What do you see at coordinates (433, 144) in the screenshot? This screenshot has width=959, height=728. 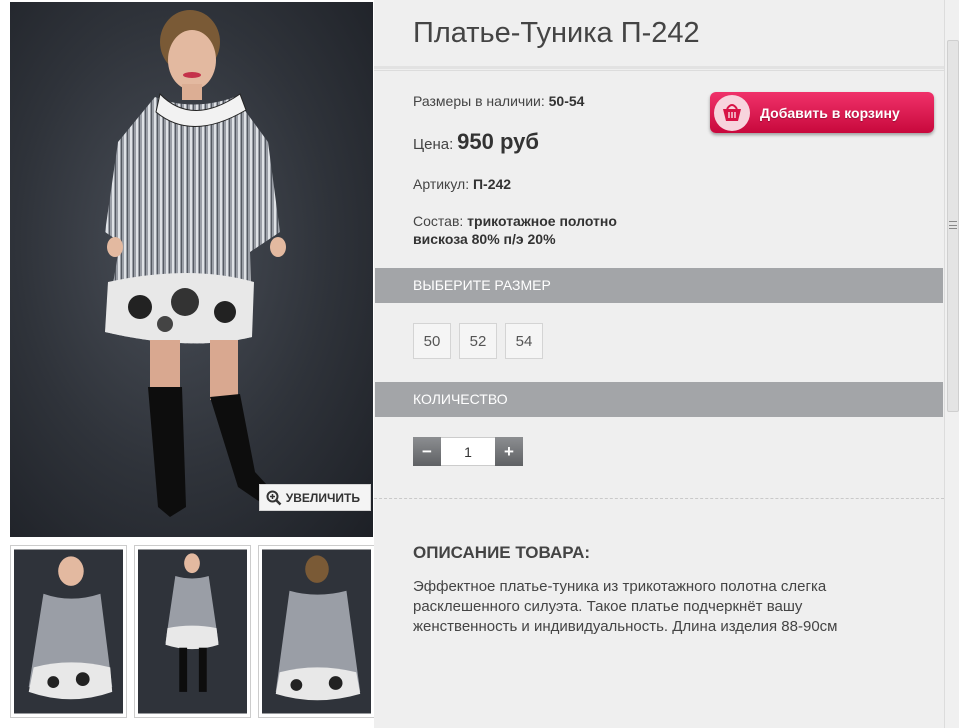 I see `price-label: Цена:` at bounding box center [433, 144].